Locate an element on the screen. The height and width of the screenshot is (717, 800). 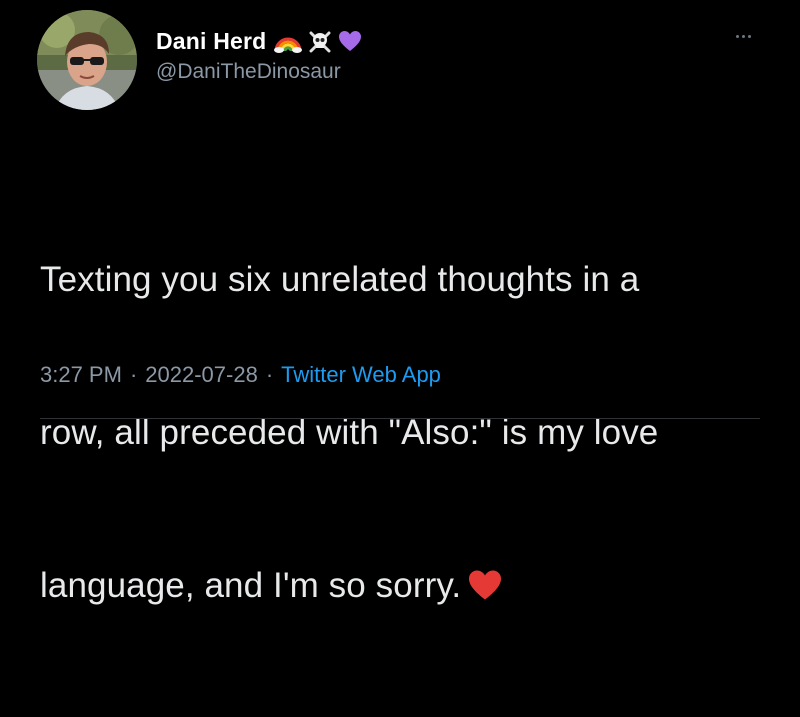
tweet-time: 3:27 PM is located at coordinates (81, 375).